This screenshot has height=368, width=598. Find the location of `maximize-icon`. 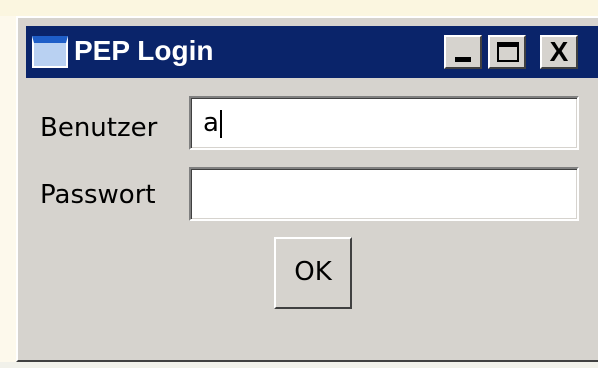

maximize-icon is located at coordinates (508, 52).